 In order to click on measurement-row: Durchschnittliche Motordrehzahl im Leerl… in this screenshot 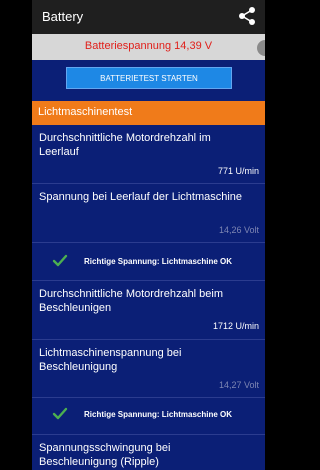, I will do `click(148, 154)`.